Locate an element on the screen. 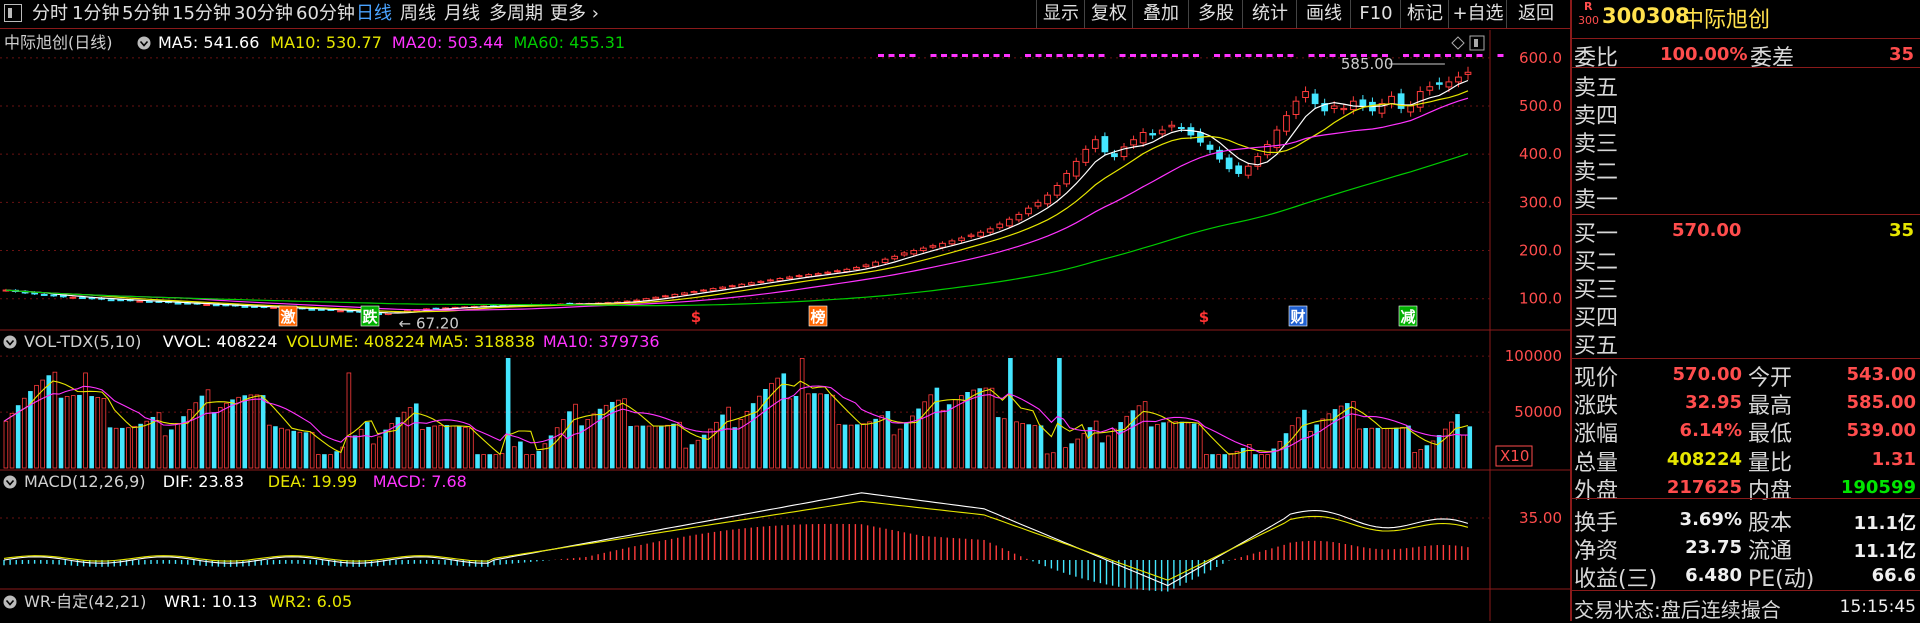 The width and height of the screenshot is (1920, 623). main-panel-menu-icon is located at coordinates (144, 43).